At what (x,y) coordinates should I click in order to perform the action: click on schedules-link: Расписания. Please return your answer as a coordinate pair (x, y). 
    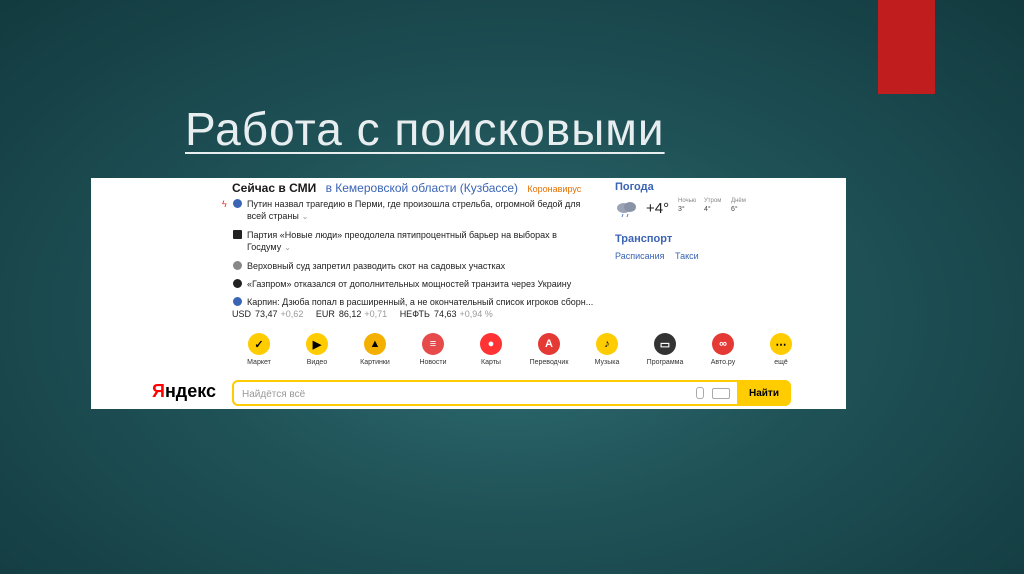
    Looking at the image, I should click on (640, 256).